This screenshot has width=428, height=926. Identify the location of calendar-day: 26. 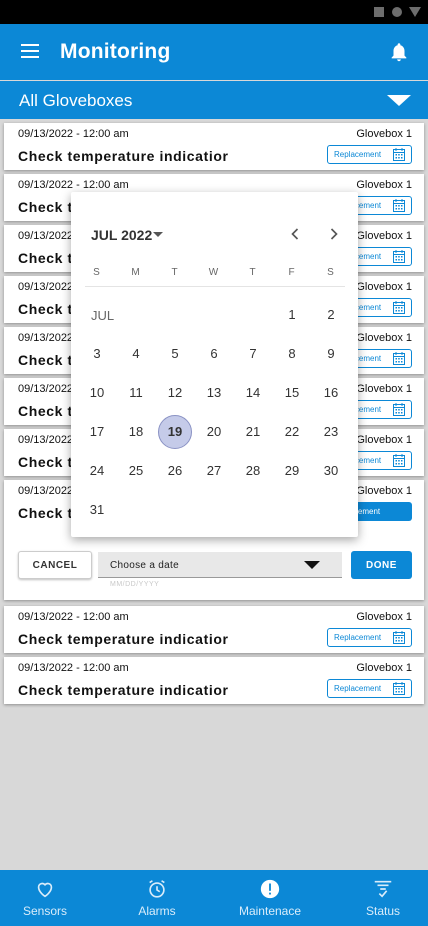
(175, 471).